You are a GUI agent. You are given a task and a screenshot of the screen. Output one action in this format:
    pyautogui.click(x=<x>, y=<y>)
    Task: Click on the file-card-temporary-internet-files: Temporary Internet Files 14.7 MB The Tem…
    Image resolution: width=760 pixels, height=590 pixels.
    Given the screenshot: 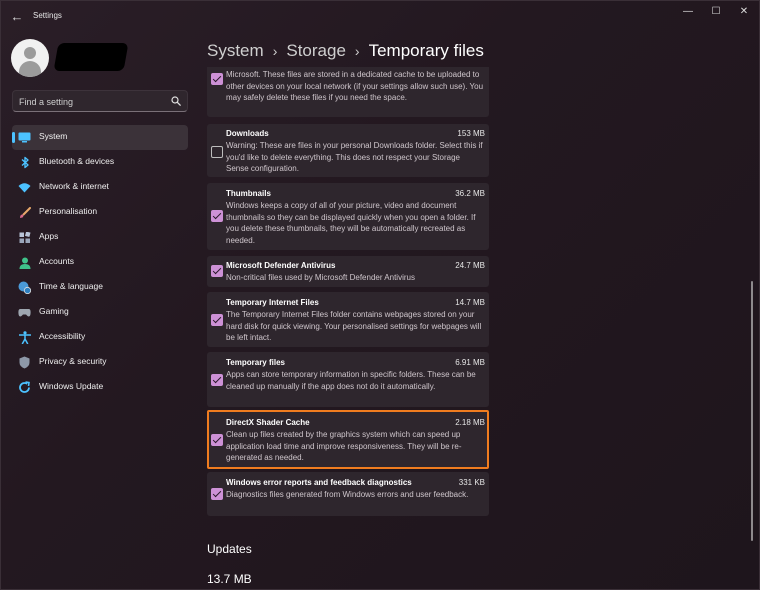 What is the action you would take?
    pyautogui.click(x=348, y=319)
    